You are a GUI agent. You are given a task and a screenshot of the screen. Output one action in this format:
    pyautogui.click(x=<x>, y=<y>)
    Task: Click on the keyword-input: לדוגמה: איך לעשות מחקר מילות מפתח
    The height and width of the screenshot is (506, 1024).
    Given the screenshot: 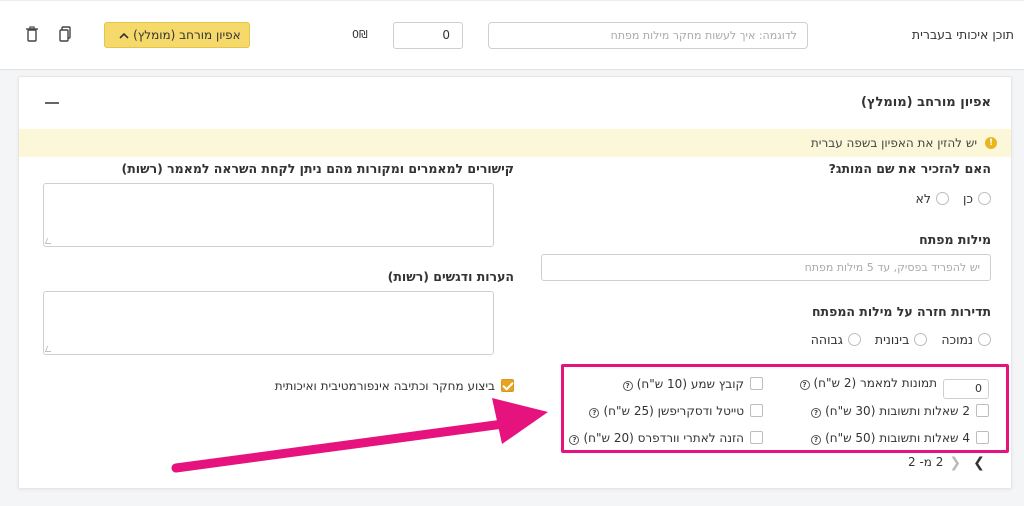 What is the action you would take?
    pyautogui.click(x=648, y=35)
    